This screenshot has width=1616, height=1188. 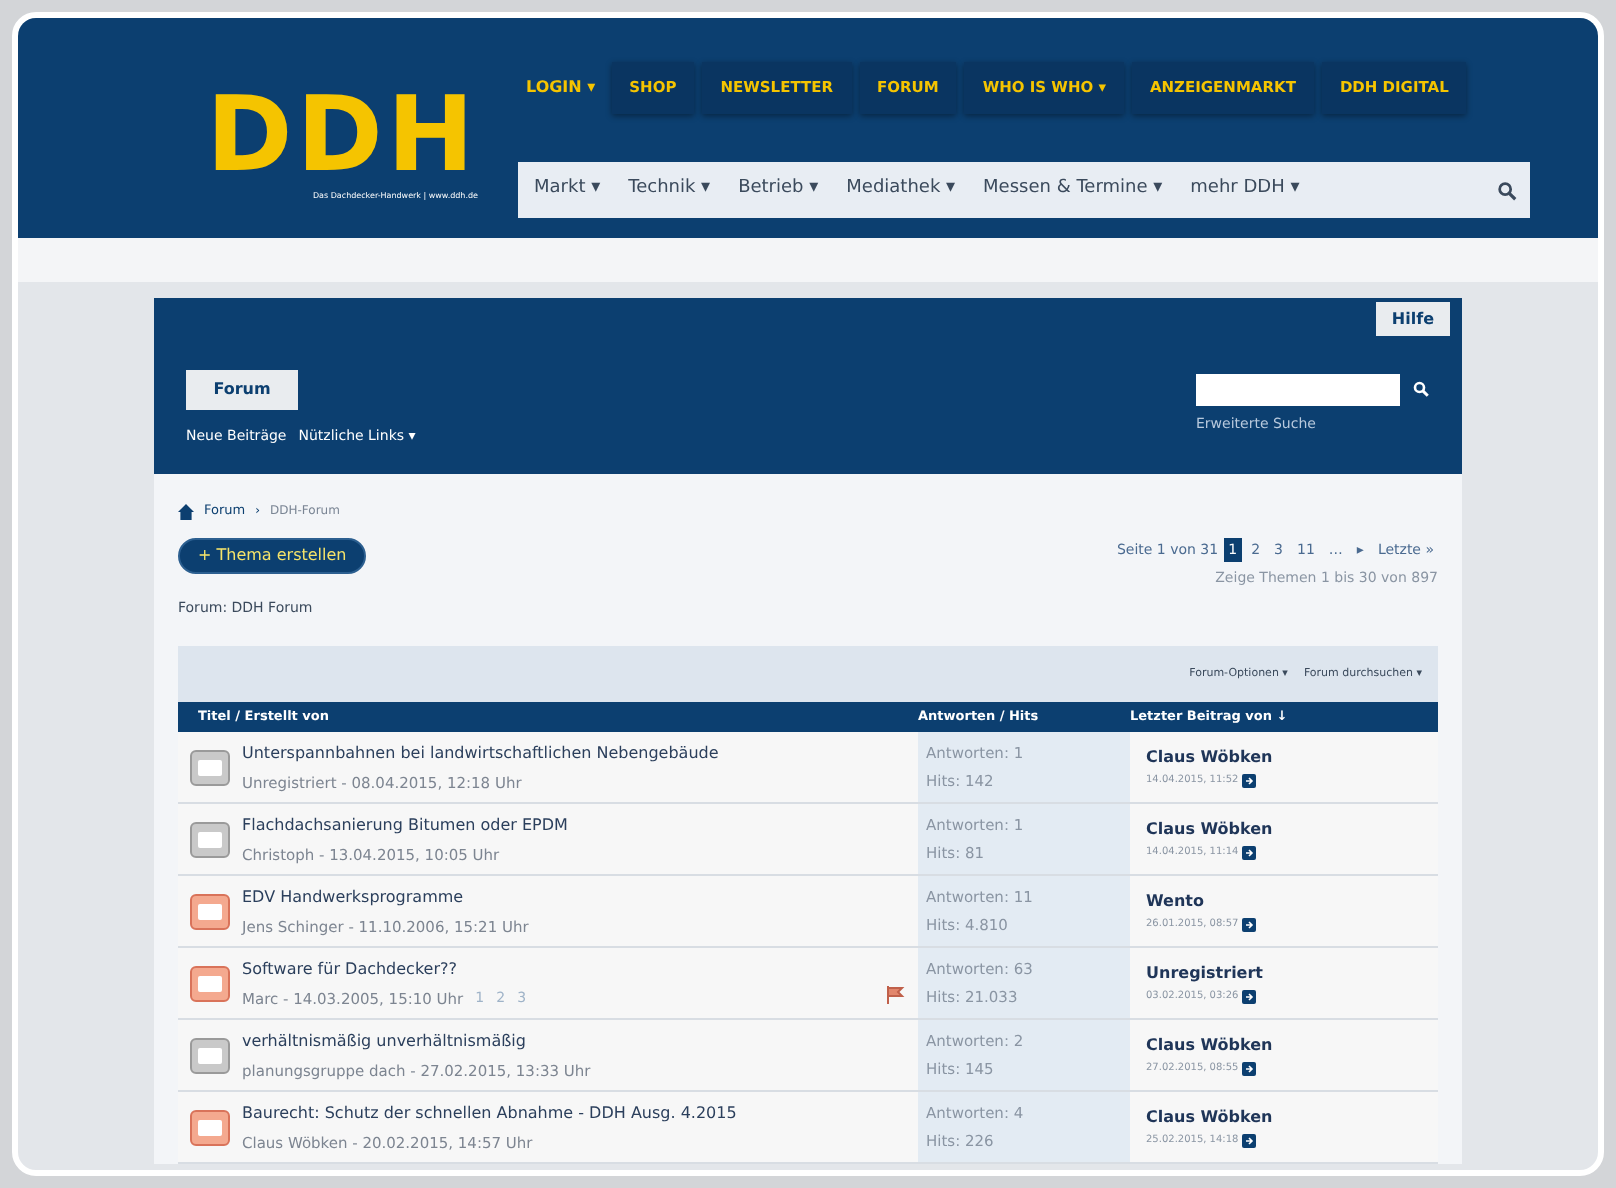 What do you see at coordinates (669, 190) in the screenshot?
I see `main-nav-link: Technik ▾` at bounding box center [669, 190].